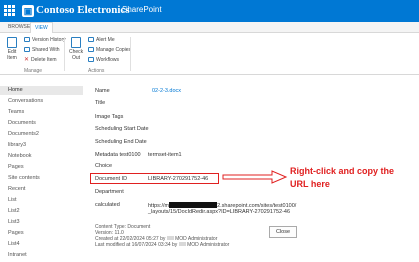 The width and height of the screenshot is (419, 262). Describe the element at coordinates (16, 112) in the screenshot. I see `nav-item-teams: Teams` at that location.